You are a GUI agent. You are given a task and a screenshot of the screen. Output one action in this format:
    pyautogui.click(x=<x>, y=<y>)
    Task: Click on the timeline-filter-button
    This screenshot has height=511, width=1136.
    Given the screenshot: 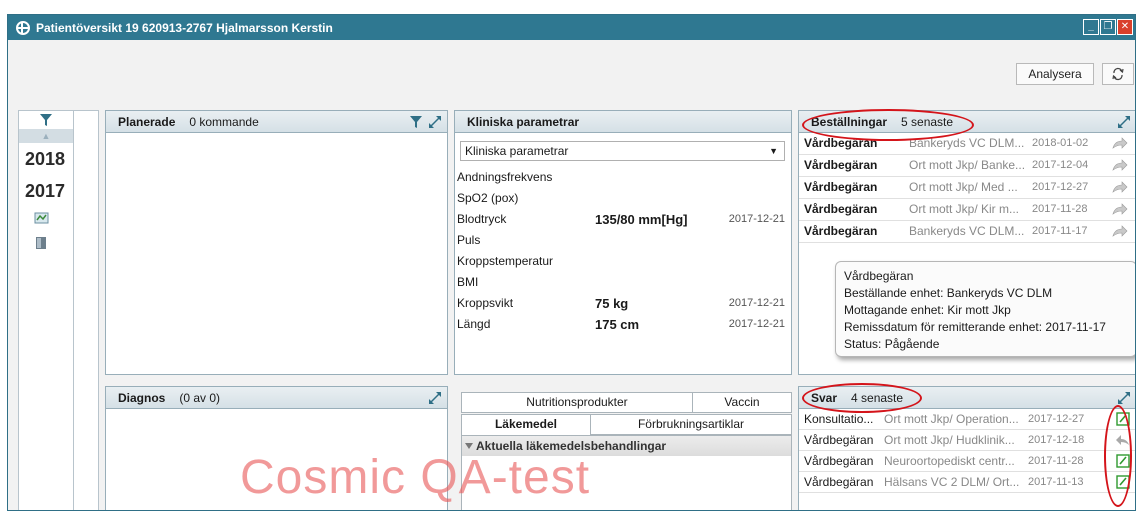 What is the action you would take?
    pyautogui.click(x=46, y=120)
    